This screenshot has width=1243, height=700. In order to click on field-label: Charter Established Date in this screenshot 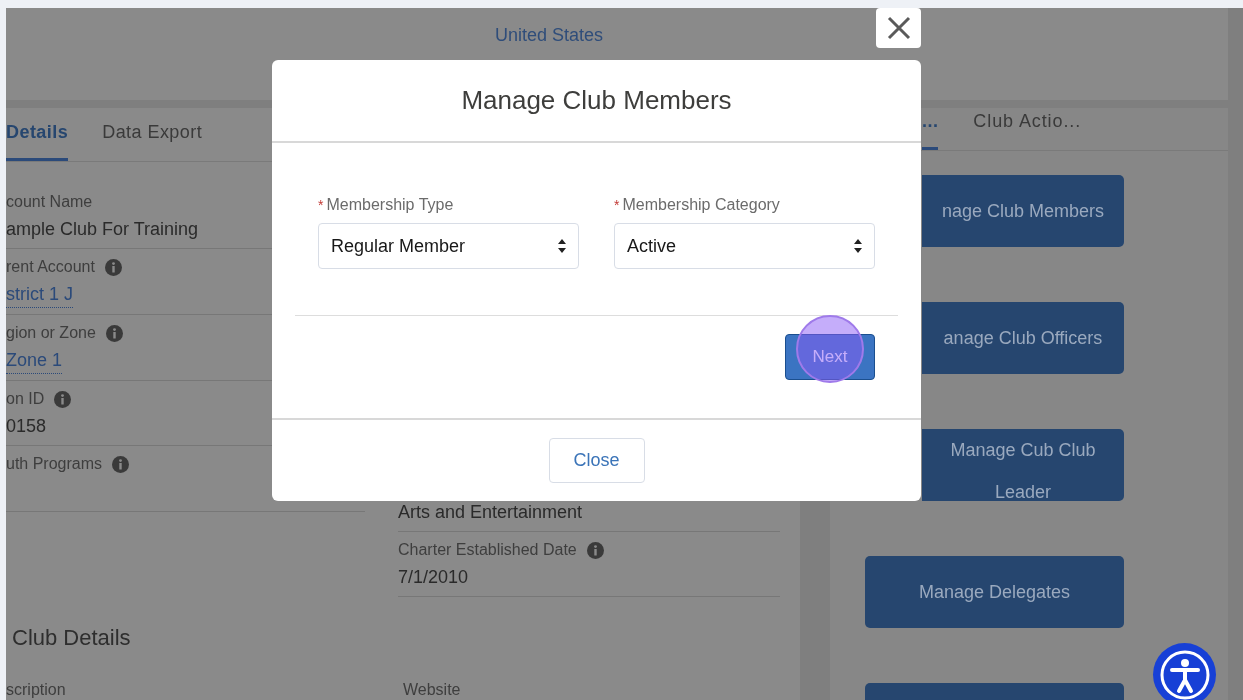, I will do `click(487, 550)`.